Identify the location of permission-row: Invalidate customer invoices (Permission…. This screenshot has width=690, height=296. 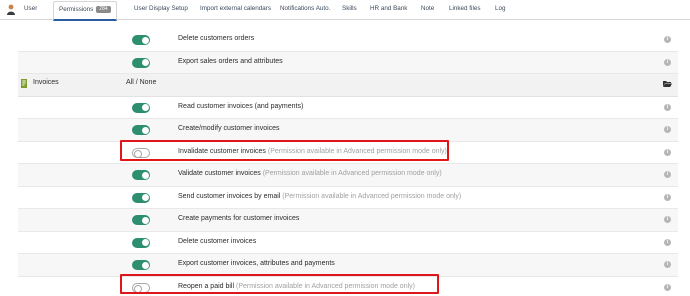
(348, 153).